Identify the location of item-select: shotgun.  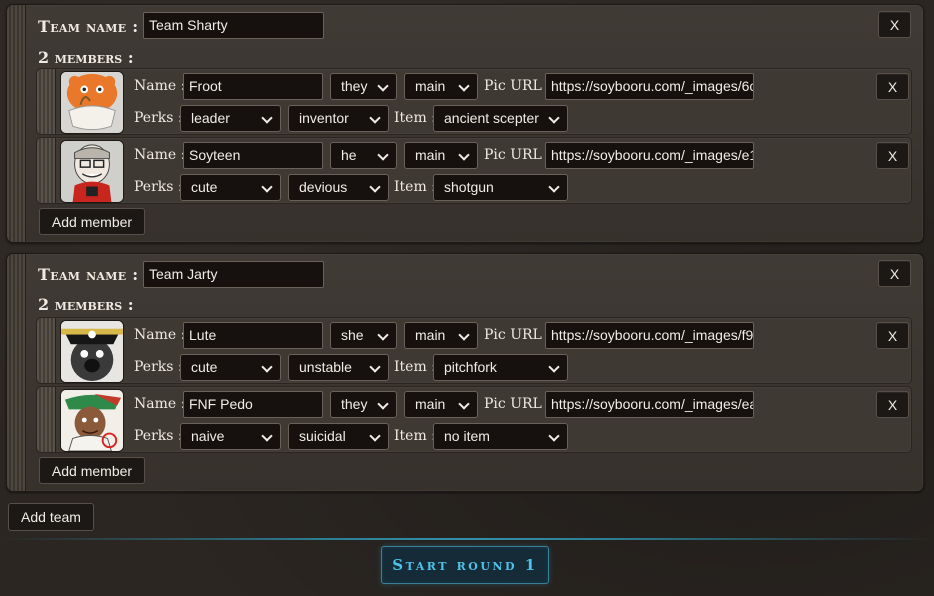
(500, 187).